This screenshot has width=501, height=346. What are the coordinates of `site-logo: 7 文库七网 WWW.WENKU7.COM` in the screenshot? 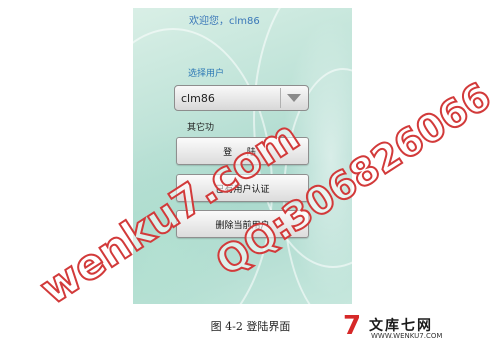 It's located at (418, 328).